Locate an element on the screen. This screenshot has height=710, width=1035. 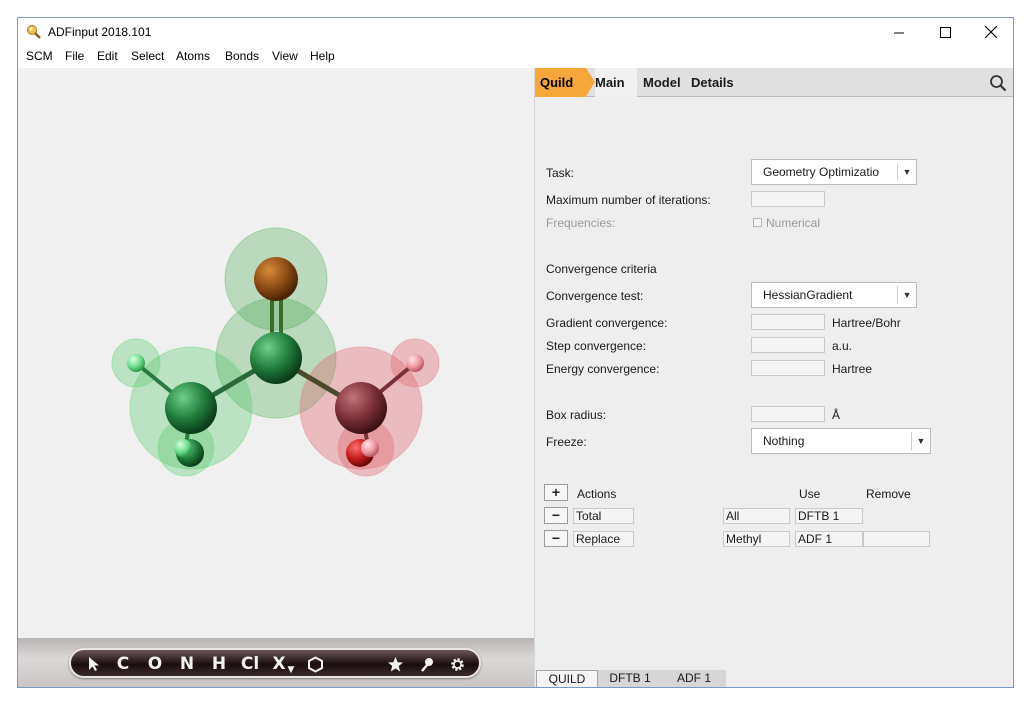
select-tool-button is located at coordinates (94, 664).